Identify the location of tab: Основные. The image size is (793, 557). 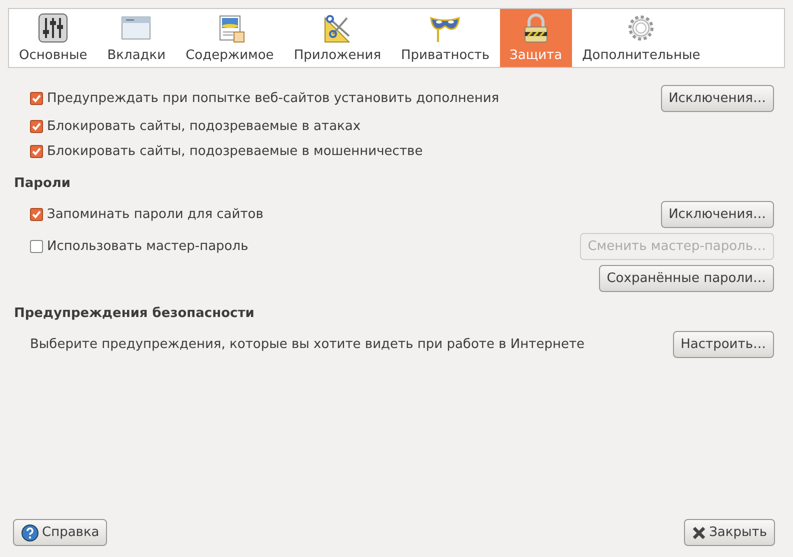
(53, 38).